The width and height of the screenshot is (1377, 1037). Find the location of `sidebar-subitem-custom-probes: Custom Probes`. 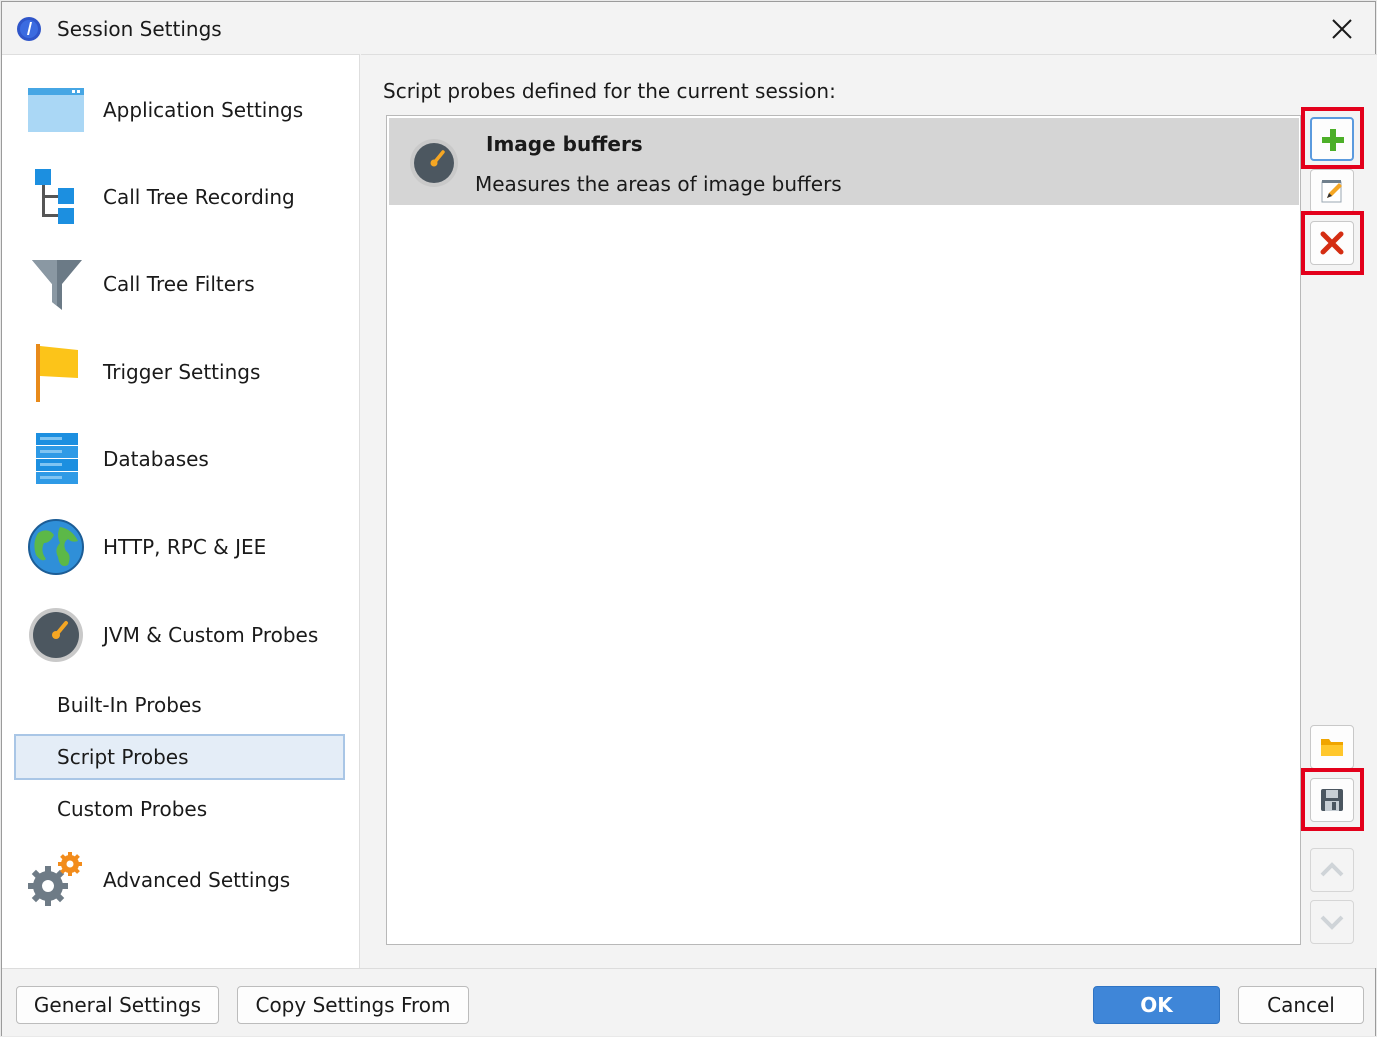

sidebar-subitem-custom-probes: Custom Probes is located at coordinates (179, 809).